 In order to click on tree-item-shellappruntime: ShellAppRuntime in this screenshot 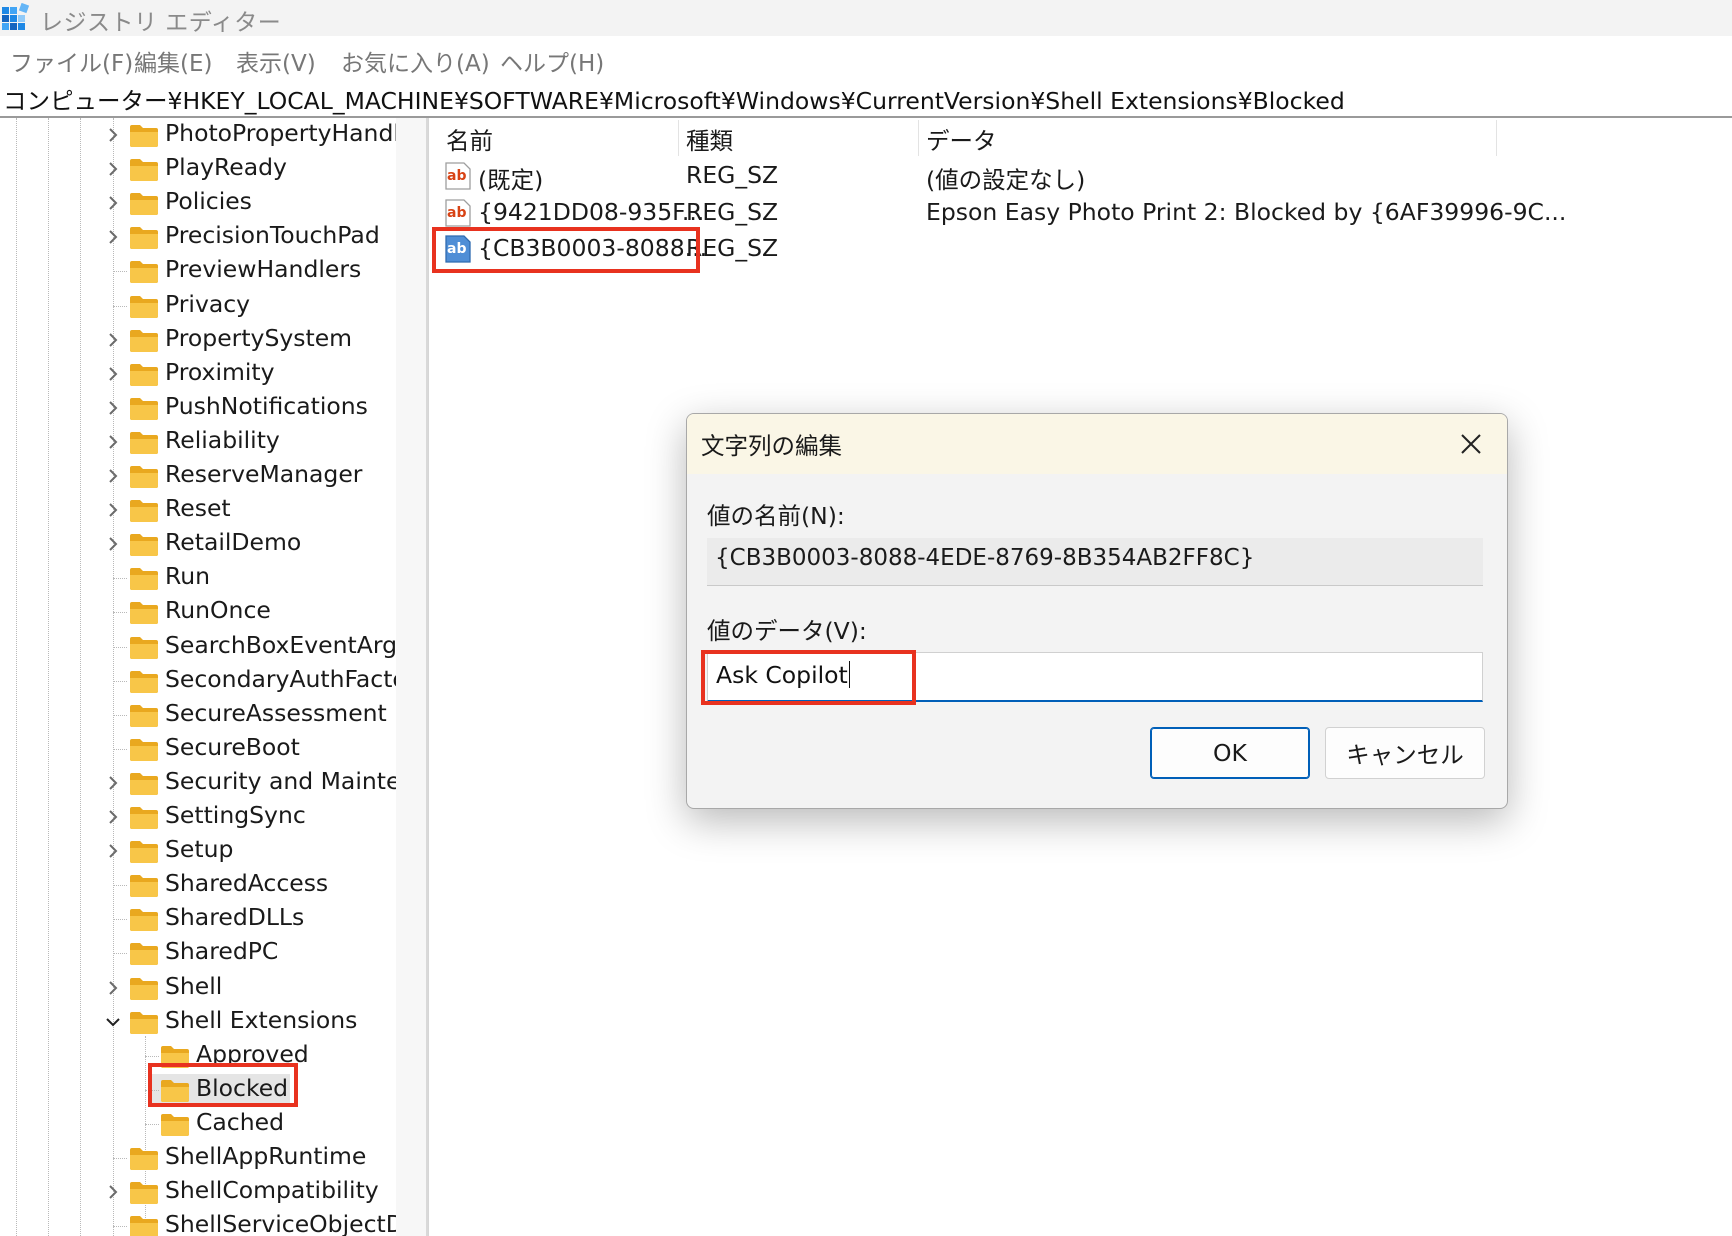, I will do `click(195, 1158)`.